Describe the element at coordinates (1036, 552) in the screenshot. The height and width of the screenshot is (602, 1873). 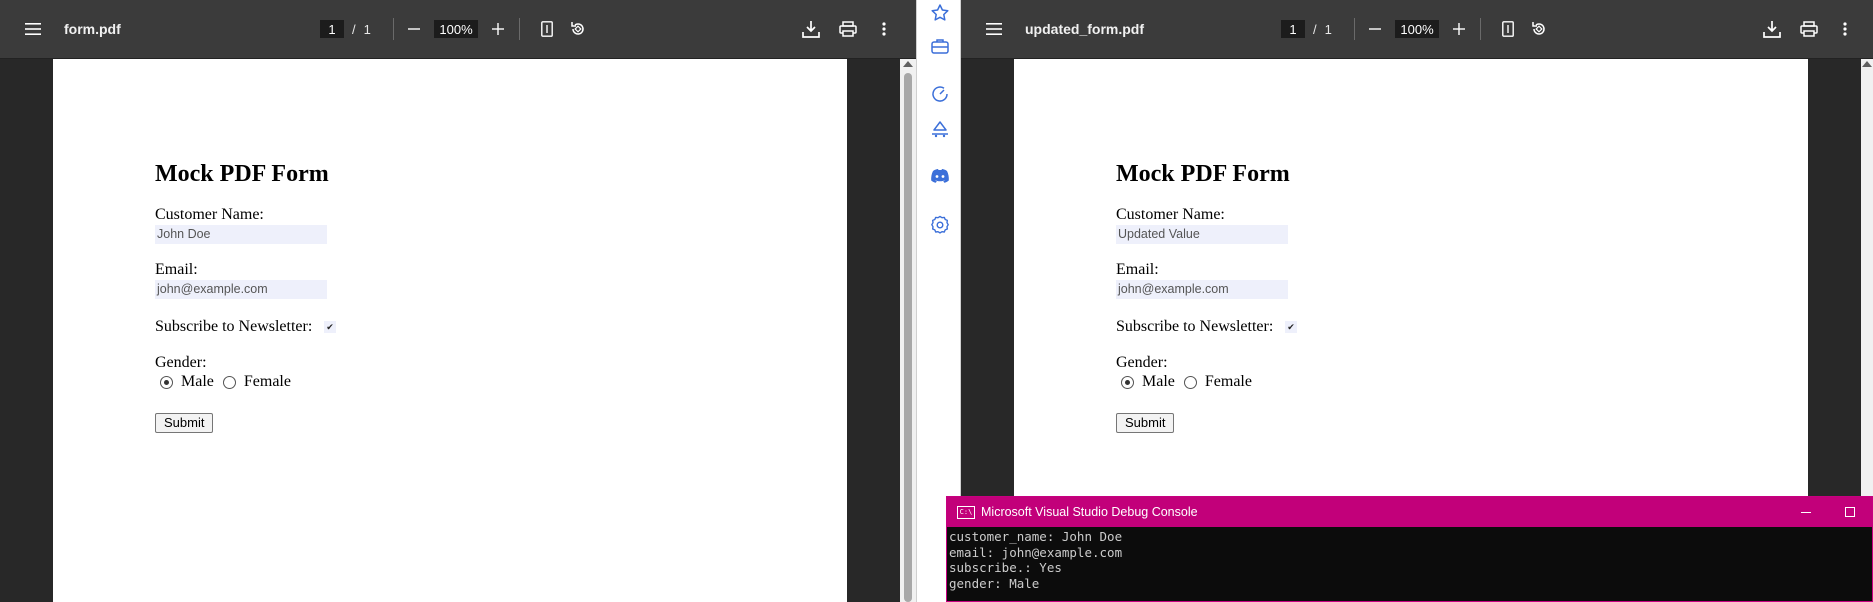
I see `console-line: email: john@example.com` at that location.